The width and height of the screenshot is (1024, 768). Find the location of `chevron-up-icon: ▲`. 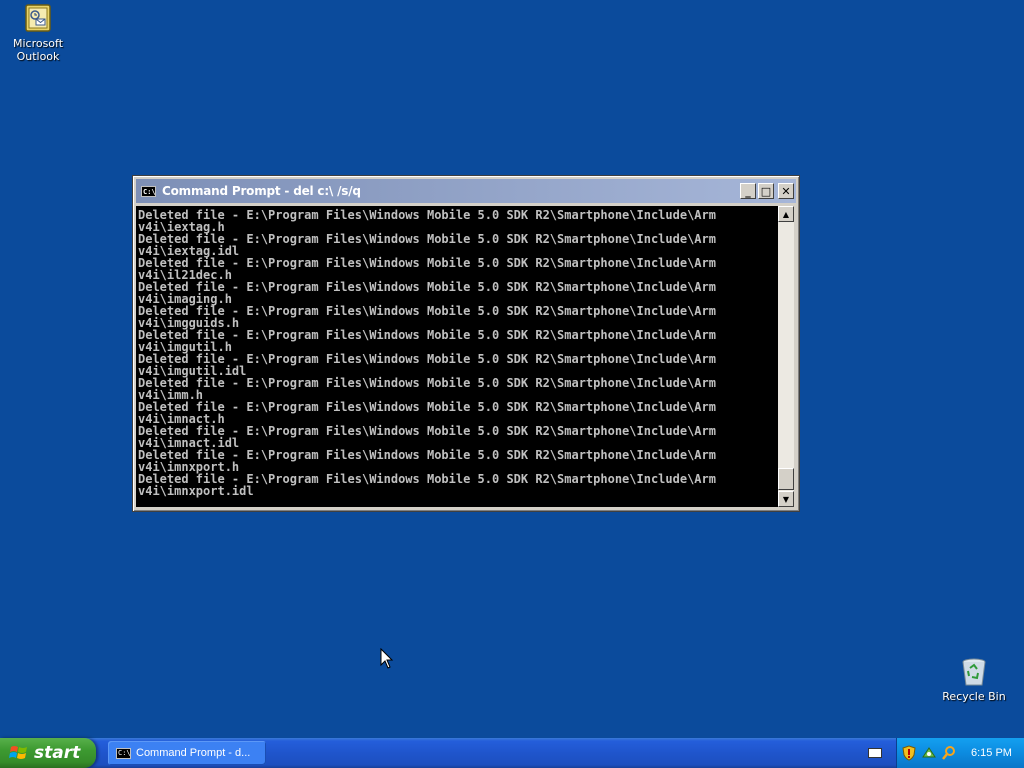

chevron-up-icon: ▲ is located at coordinates (786, 214).